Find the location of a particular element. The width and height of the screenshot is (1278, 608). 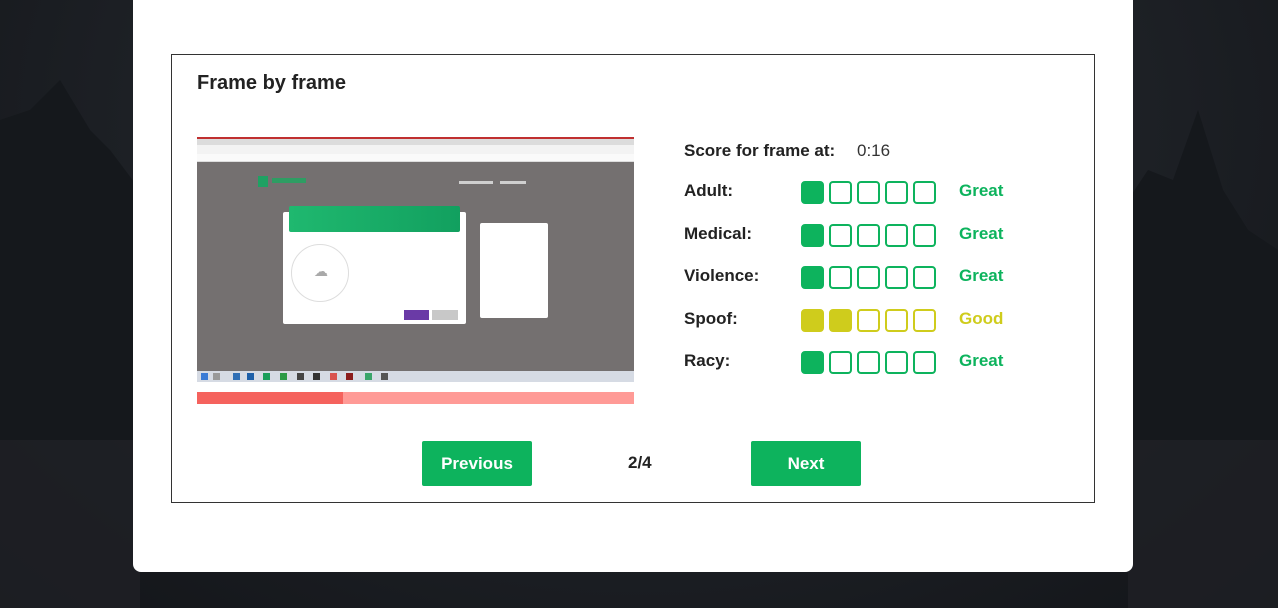

score-row: Medical: Great is located at coordinates (864, 235).